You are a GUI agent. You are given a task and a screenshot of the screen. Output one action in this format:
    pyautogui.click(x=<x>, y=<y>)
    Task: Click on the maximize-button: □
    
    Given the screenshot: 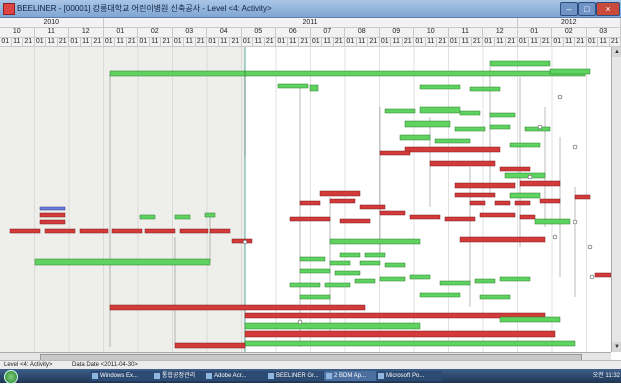 What is the action you would take?
    pyautogui.click(x=587, y=9)
    